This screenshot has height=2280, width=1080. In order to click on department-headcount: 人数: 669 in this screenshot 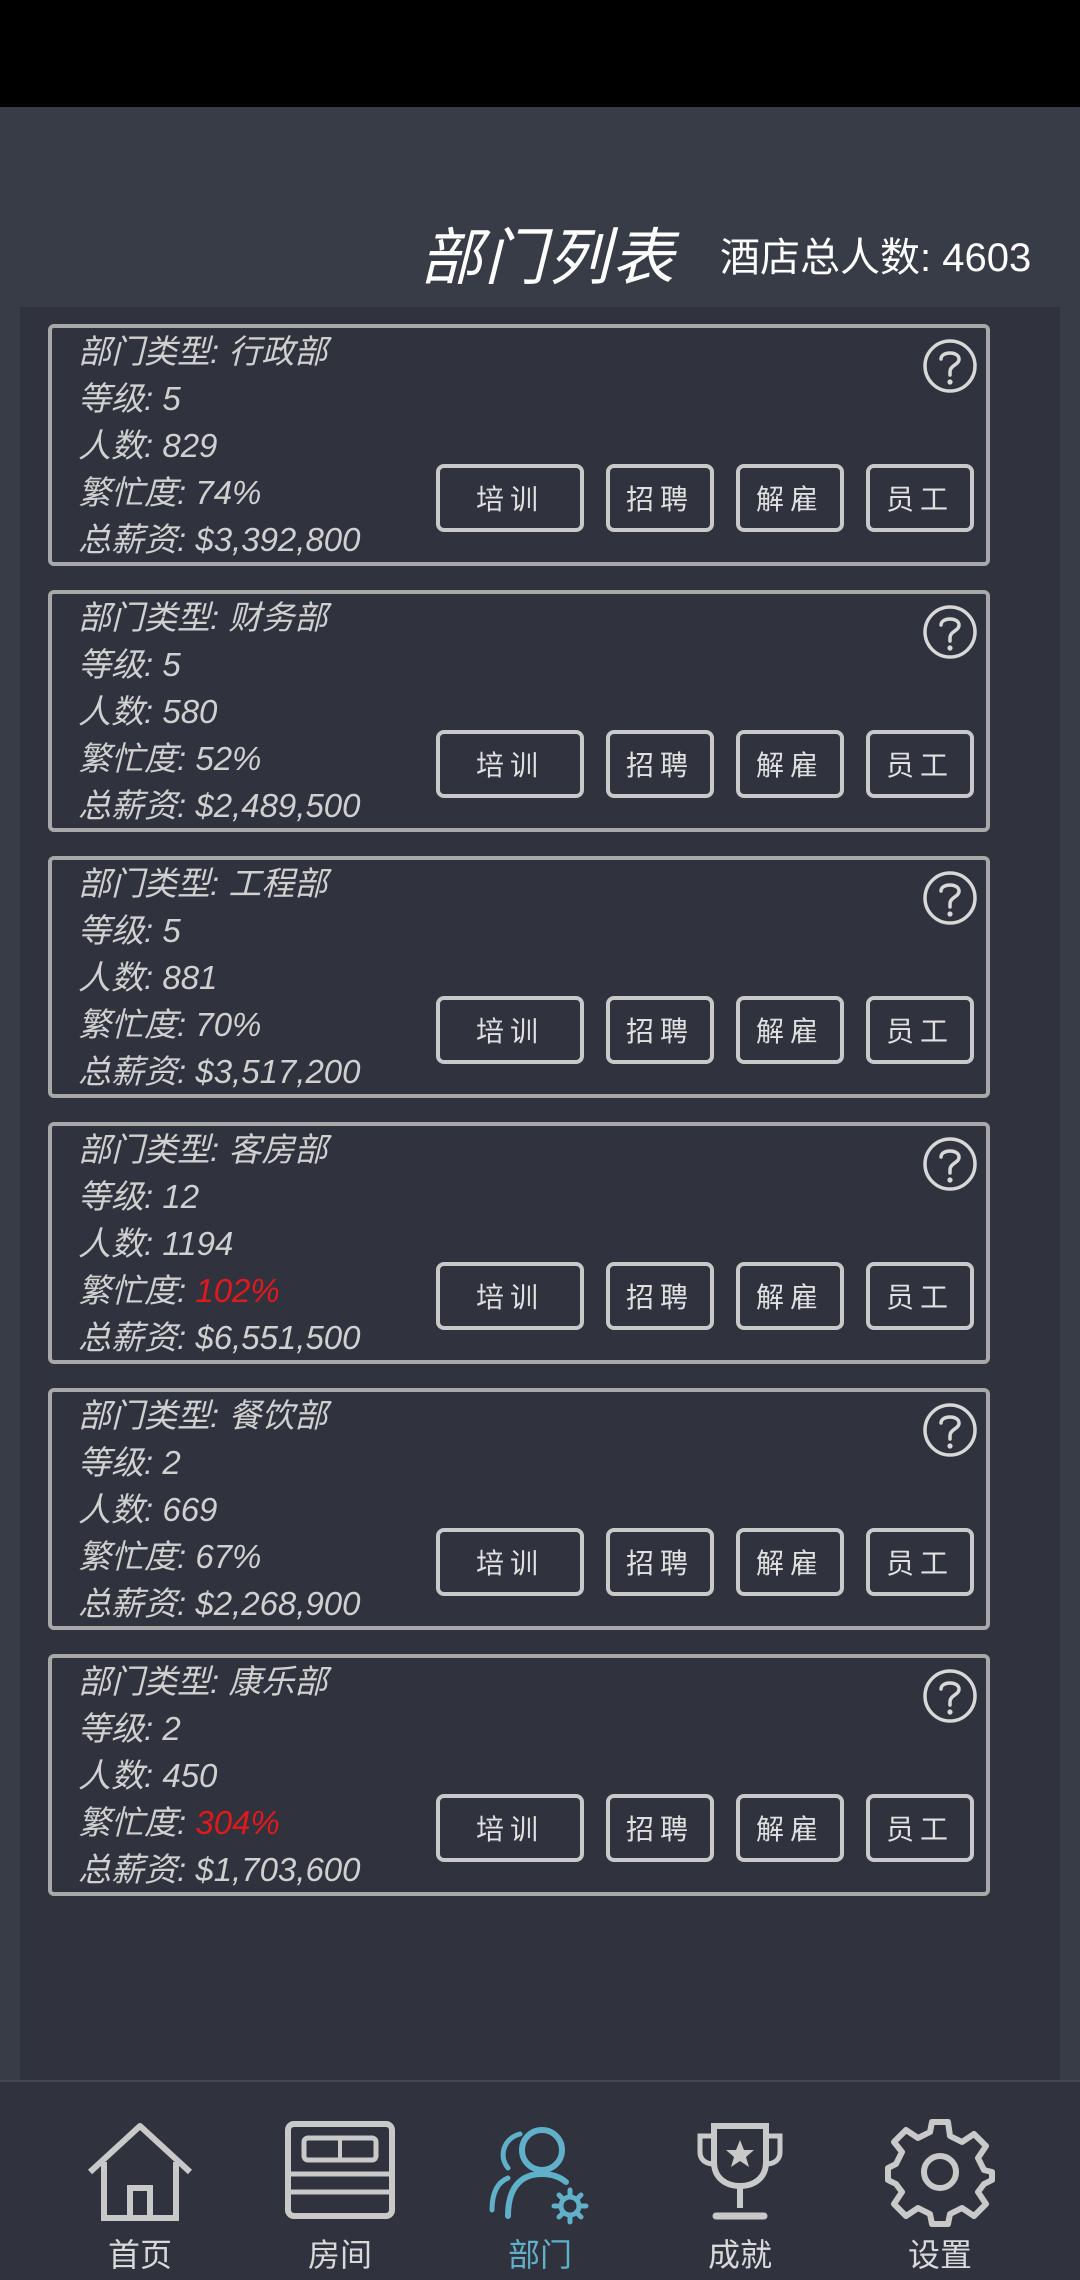, I will do `click(148, 1509)`.